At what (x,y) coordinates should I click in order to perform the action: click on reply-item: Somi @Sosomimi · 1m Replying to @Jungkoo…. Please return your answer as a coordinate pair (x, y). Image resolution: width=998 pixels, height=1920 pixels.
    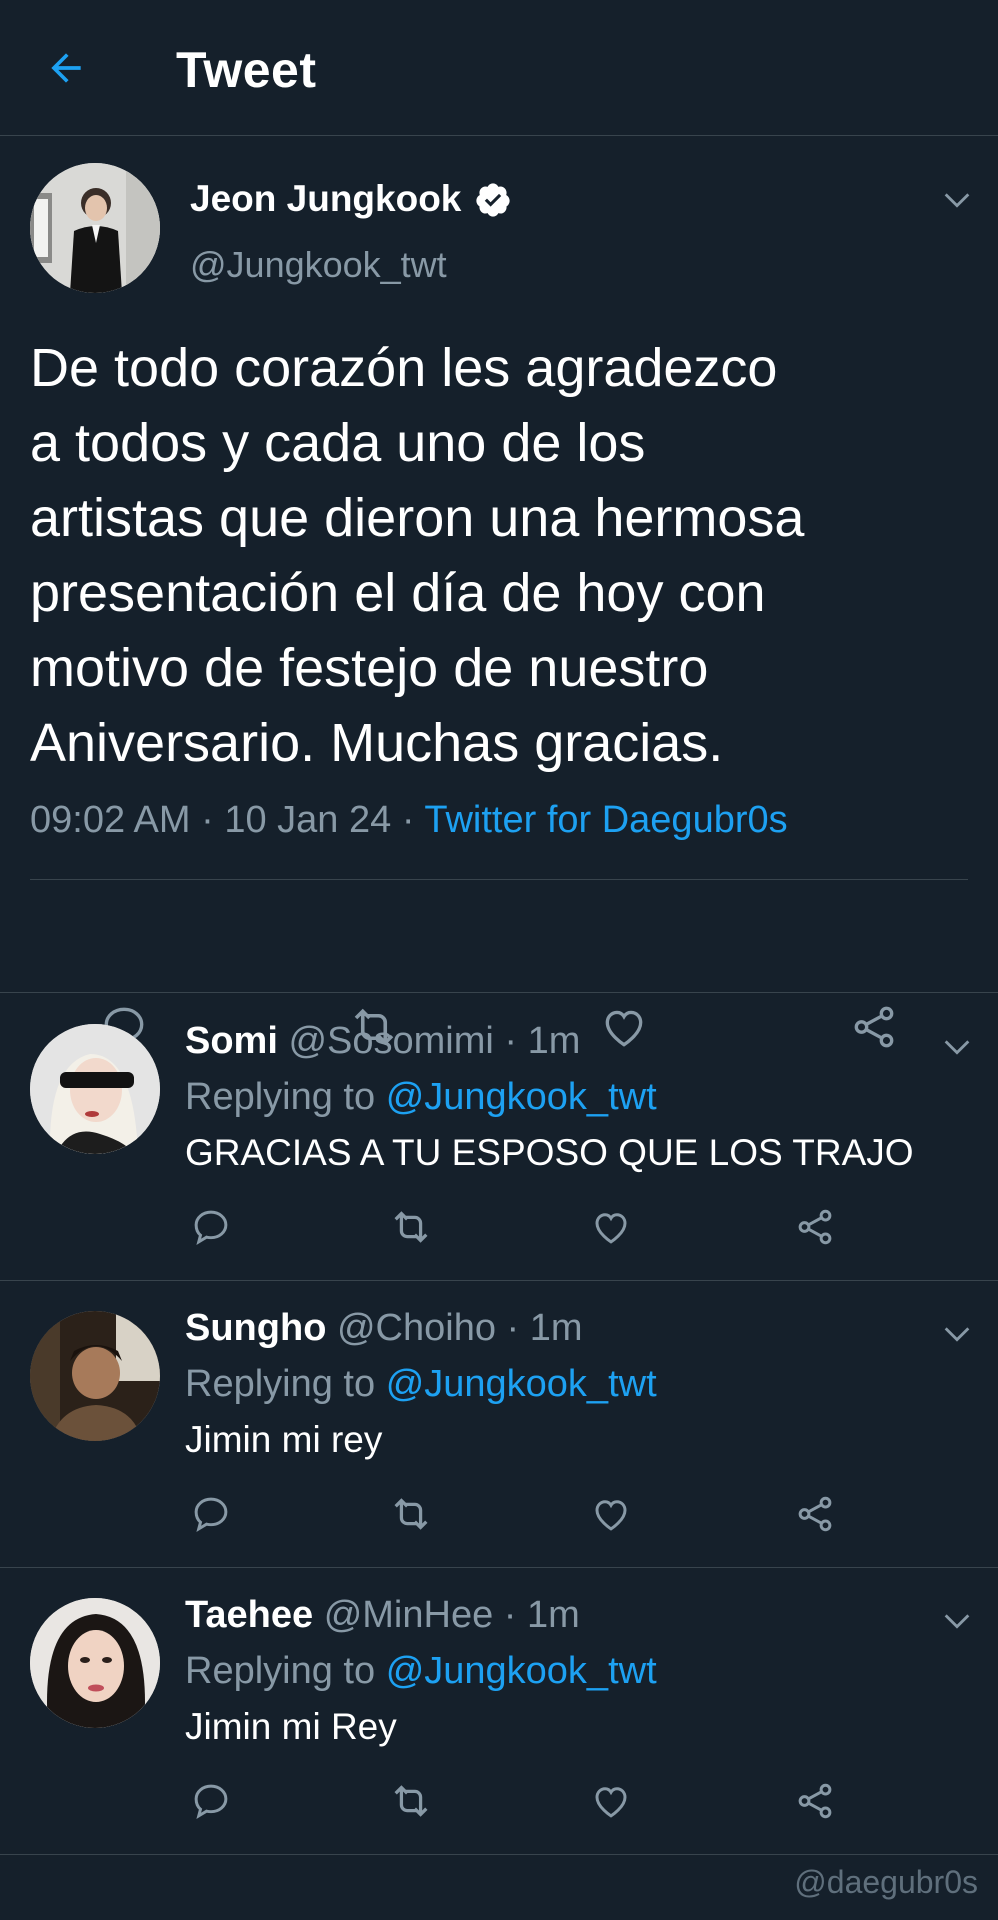
    Looking at the image, I should click on (499, 1137).